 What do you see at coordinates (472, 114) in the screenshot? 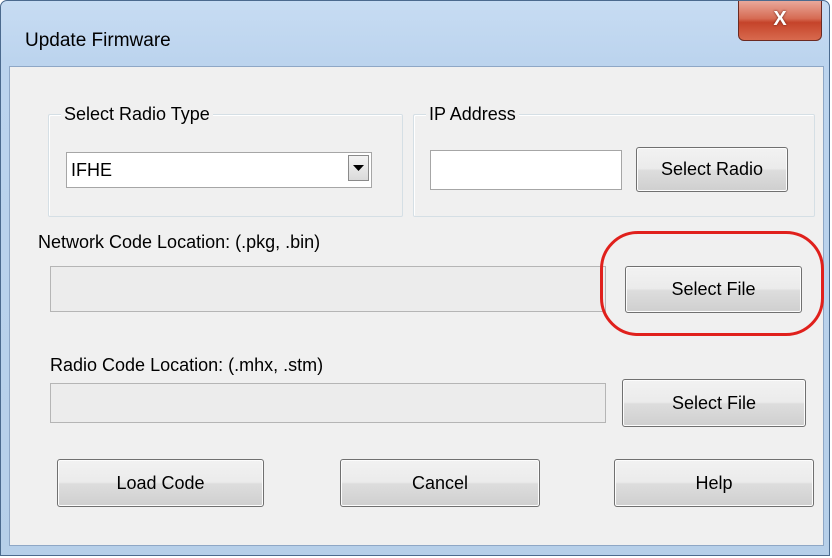
I see `ip-address-legend: IP Address` at bounding box center [472, 114].